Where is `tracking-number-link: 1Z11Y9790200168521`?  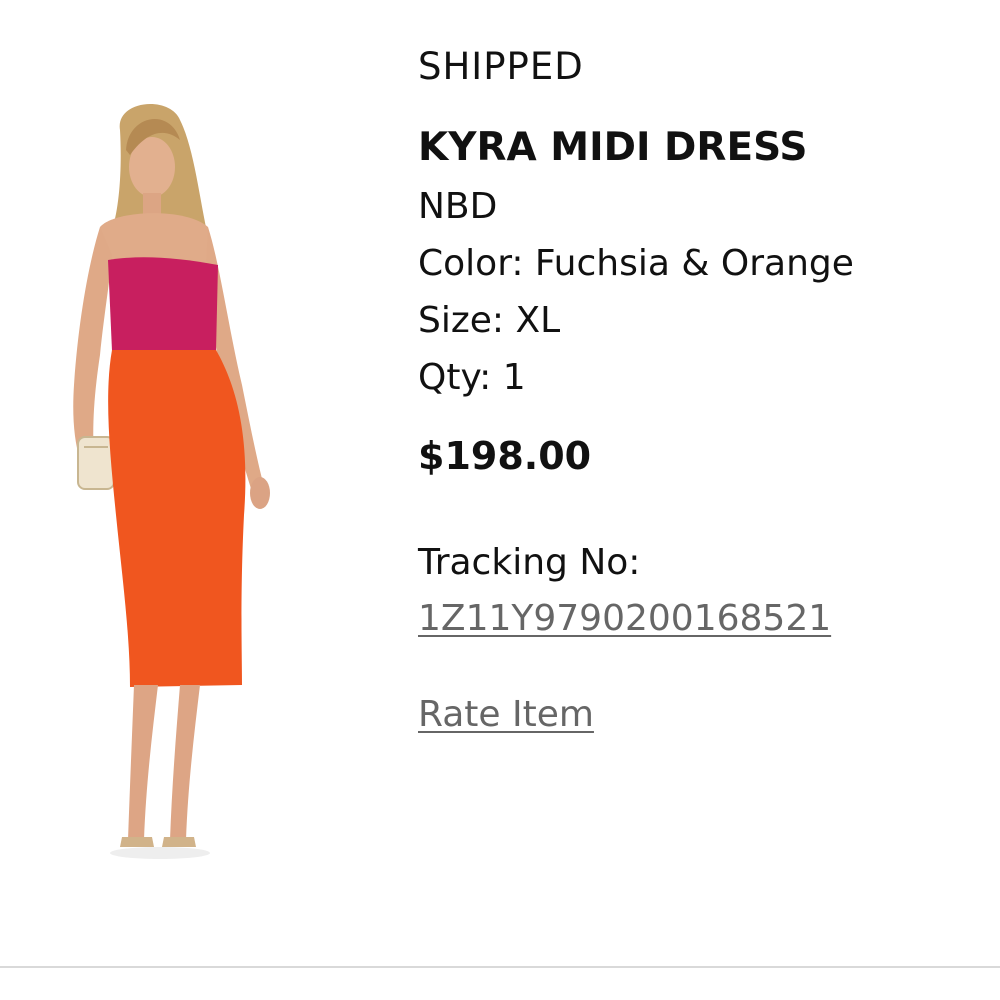
tracking-number-link: 1Z11Y9790200168521 is located at coordinates (624, 619).